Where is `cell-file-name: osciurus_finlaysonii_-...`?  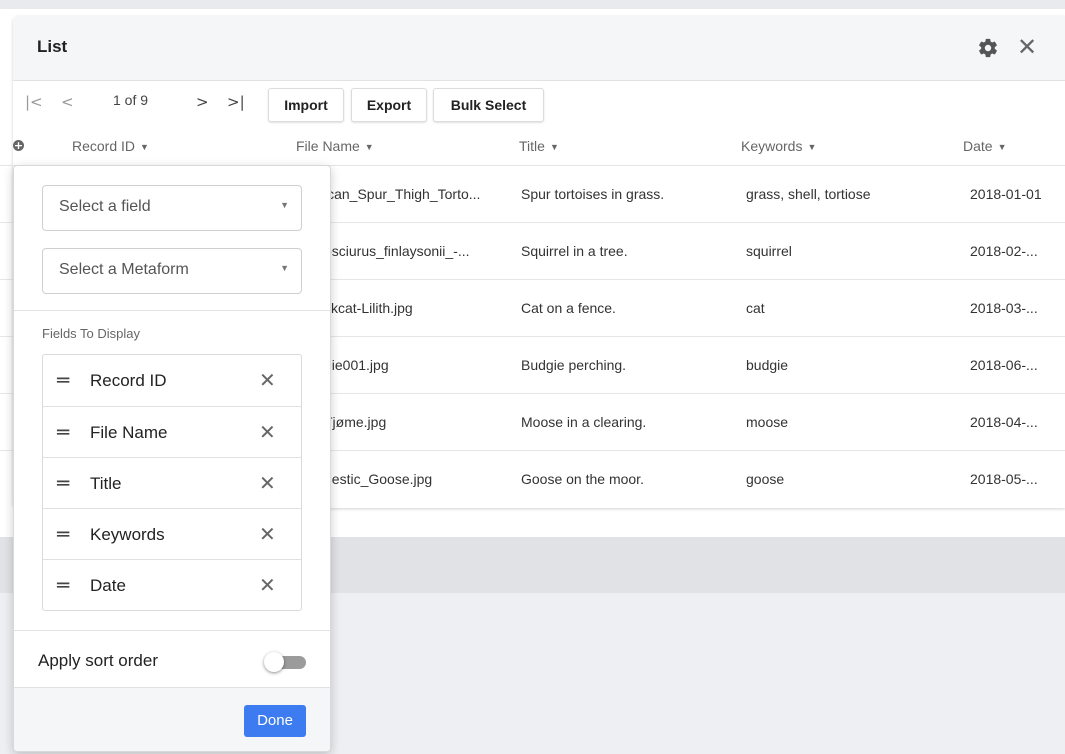
cell-file-name: osciurus_finlaysonii_-... is located at coordinates (397, 251).